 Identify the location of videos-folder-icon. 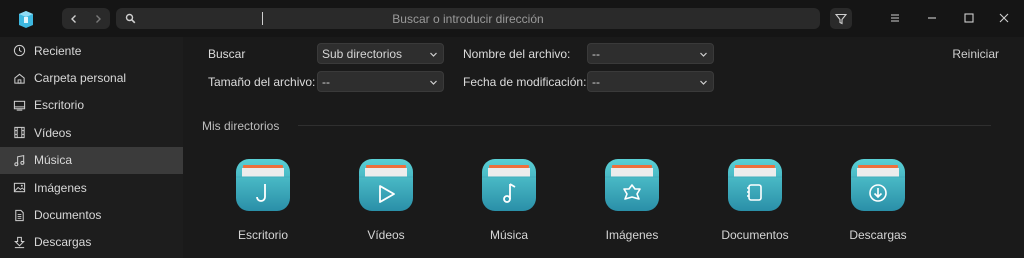
(386, 185).